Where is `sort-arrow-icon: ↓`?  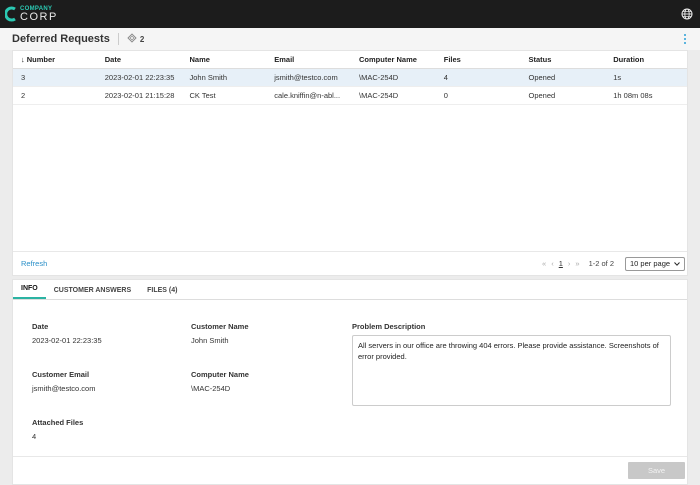 sort-arrow-icon: ↓ is located at coordinates (23, 59).